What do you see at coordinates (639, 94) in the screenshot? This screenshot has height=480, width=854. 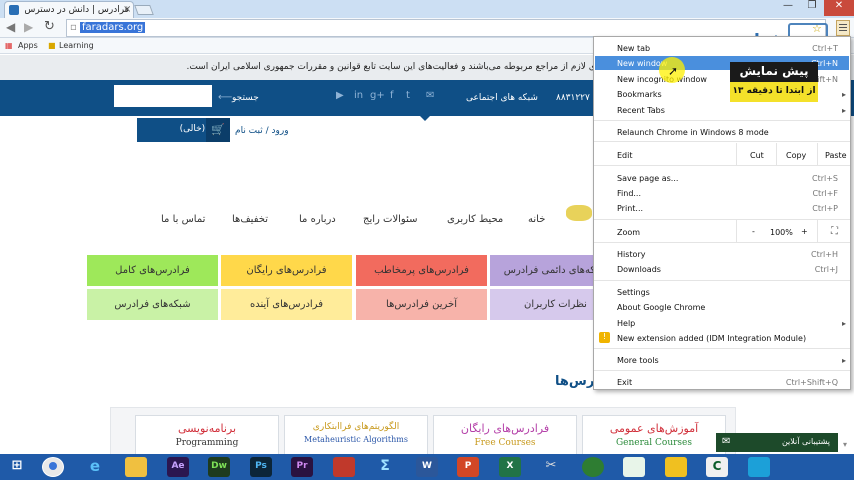 I see `menu-bookmarks: Bookmarks` at bounding box center [639, 94].